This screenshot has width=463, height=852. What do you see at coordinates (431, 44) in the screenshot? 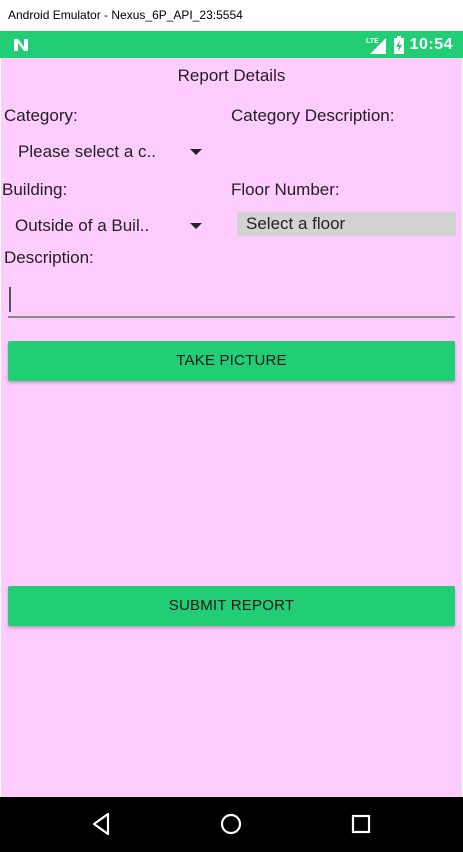
I see `status-time: 10:54` at bounding box center [431, 44].